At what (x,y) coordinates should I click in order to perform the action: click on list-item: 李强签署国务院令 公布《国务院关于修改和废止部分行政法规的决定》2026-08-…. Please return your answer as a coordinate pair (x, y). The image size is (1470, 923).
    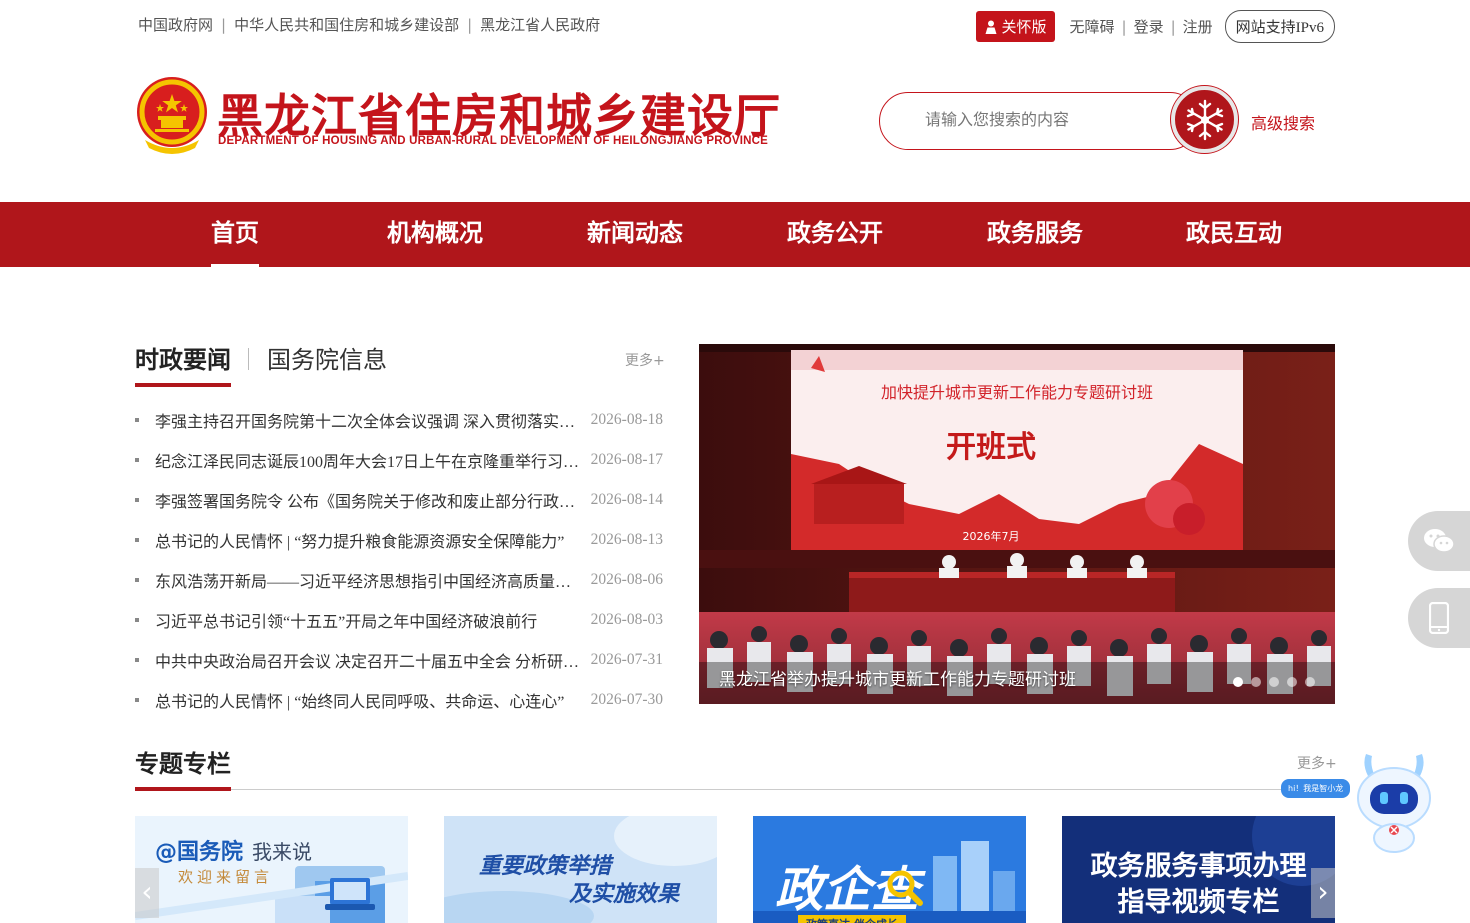
    Looking at the image, I should click on (399, 500).